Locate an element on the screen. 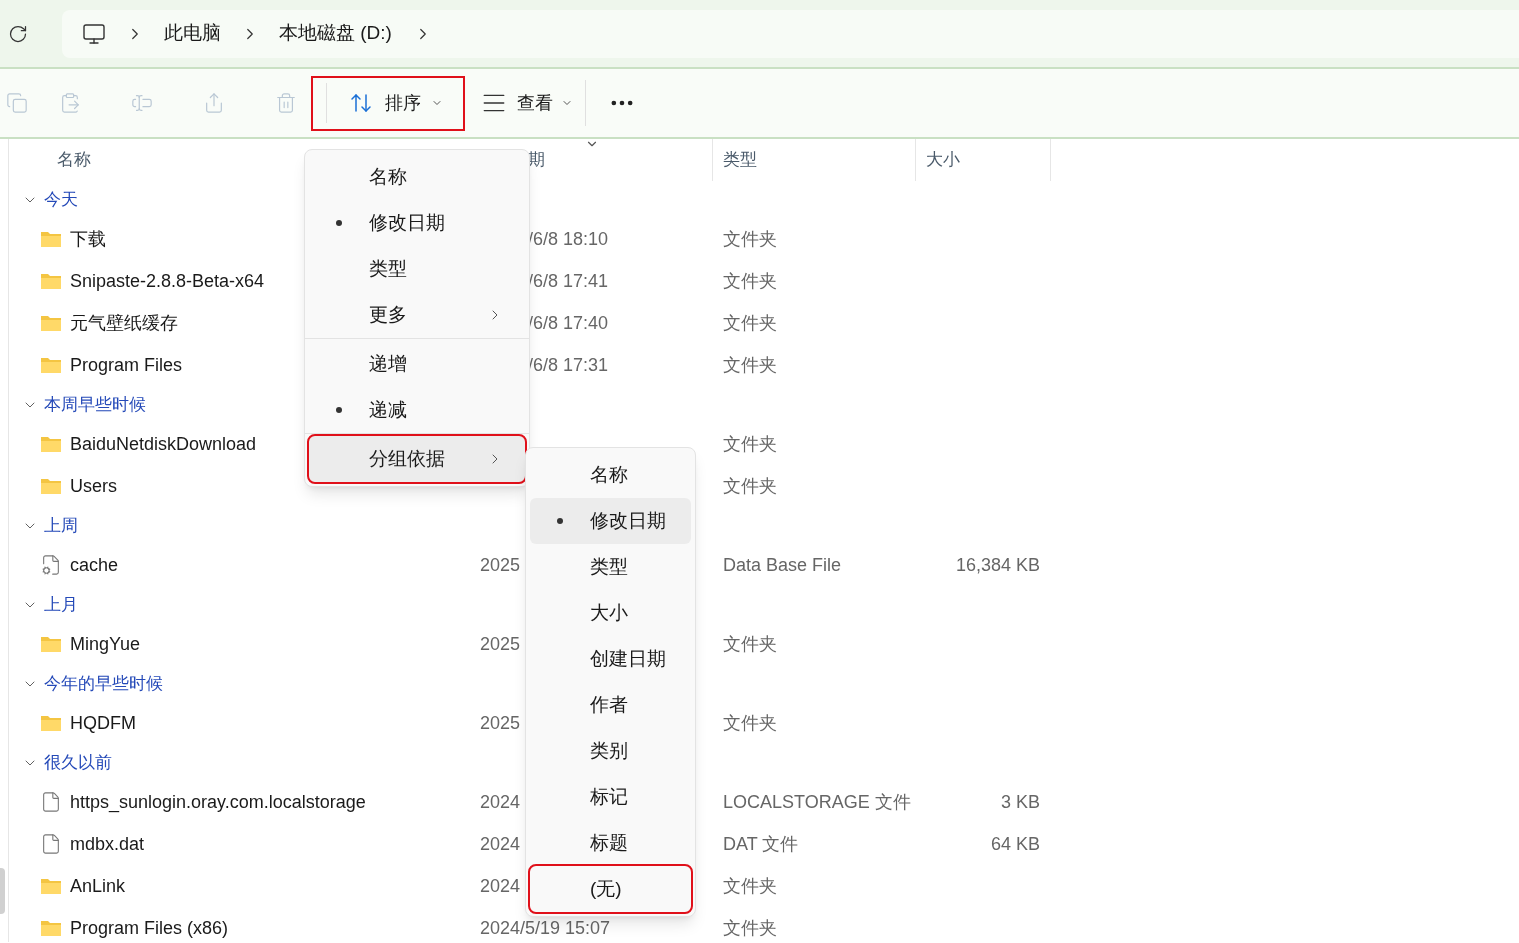 The height and width of the screenshot is (943, 1519). menu-item: (无) is located at coordinates (610, 889).